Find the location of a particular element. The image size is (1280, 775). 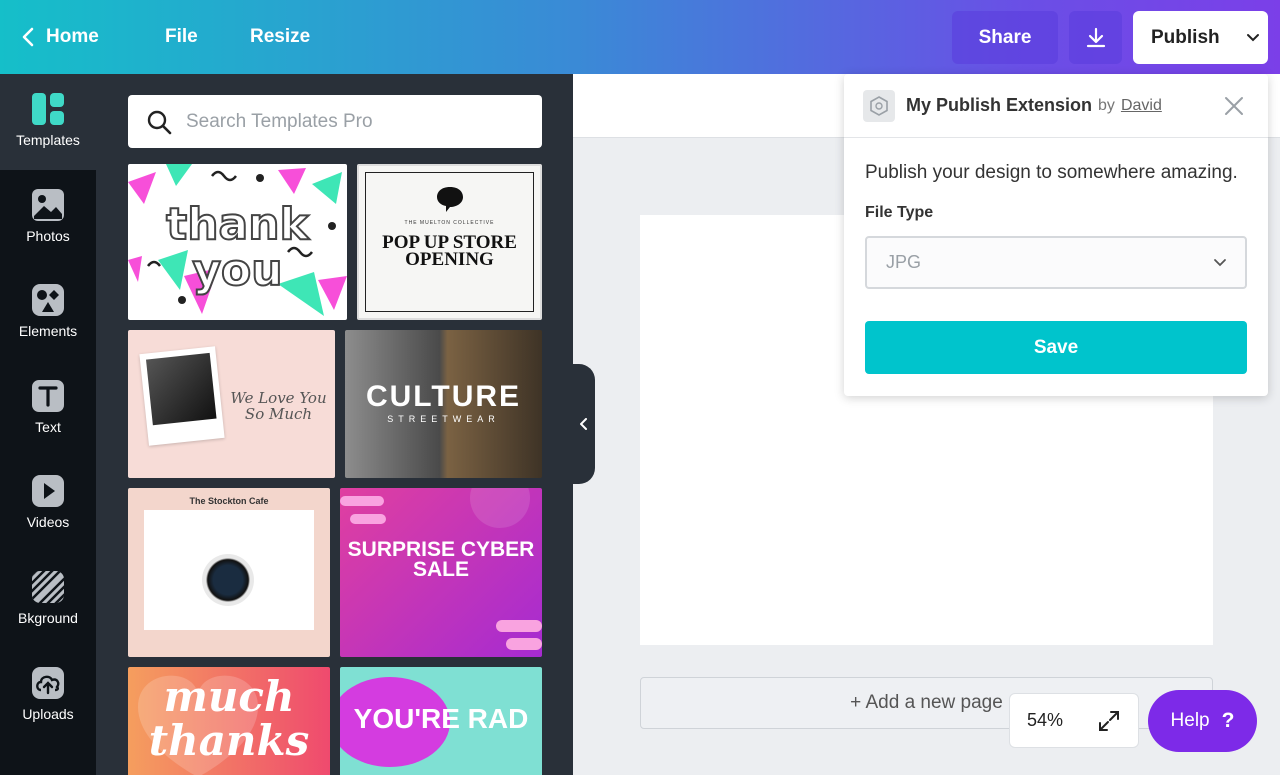

template-search-box is located at coordinates (335, 121).